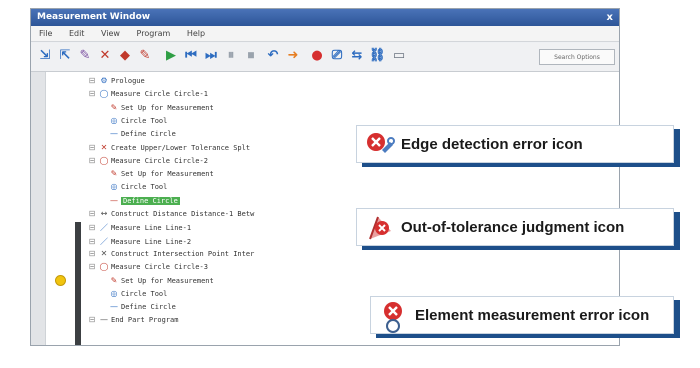 This screenshot has width=700, height=368. I want to click on tree-gutter, so click(38, 208).